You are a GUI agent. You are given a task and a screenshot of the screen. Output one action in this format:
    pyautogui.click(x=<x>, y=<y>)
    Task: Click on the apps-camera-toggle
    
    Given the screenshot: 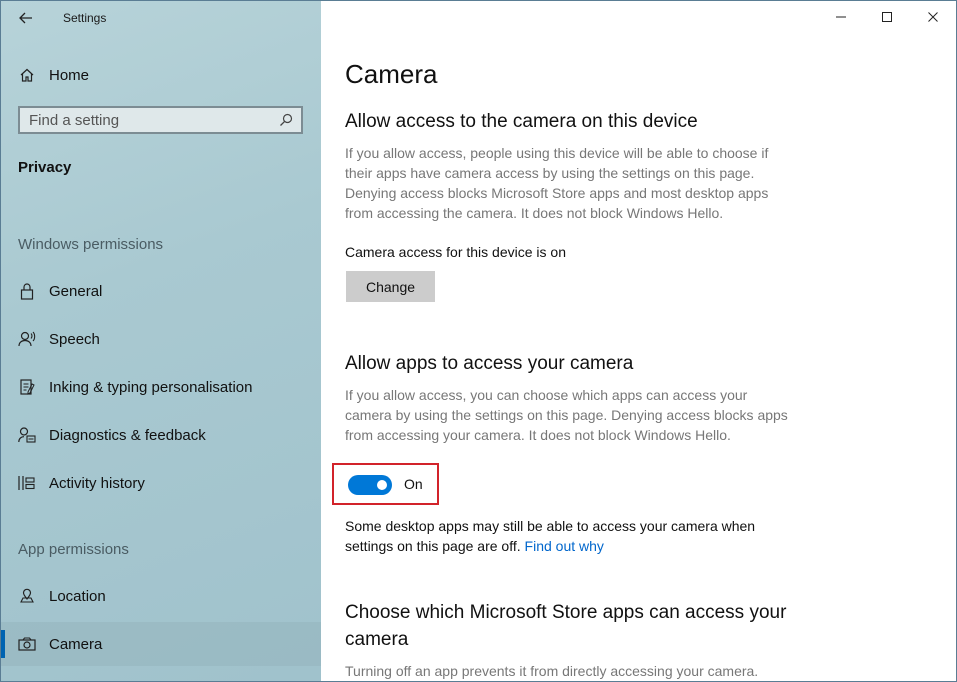 What is the action you would take?
    pyautogui.click(x=370, y=485)
    